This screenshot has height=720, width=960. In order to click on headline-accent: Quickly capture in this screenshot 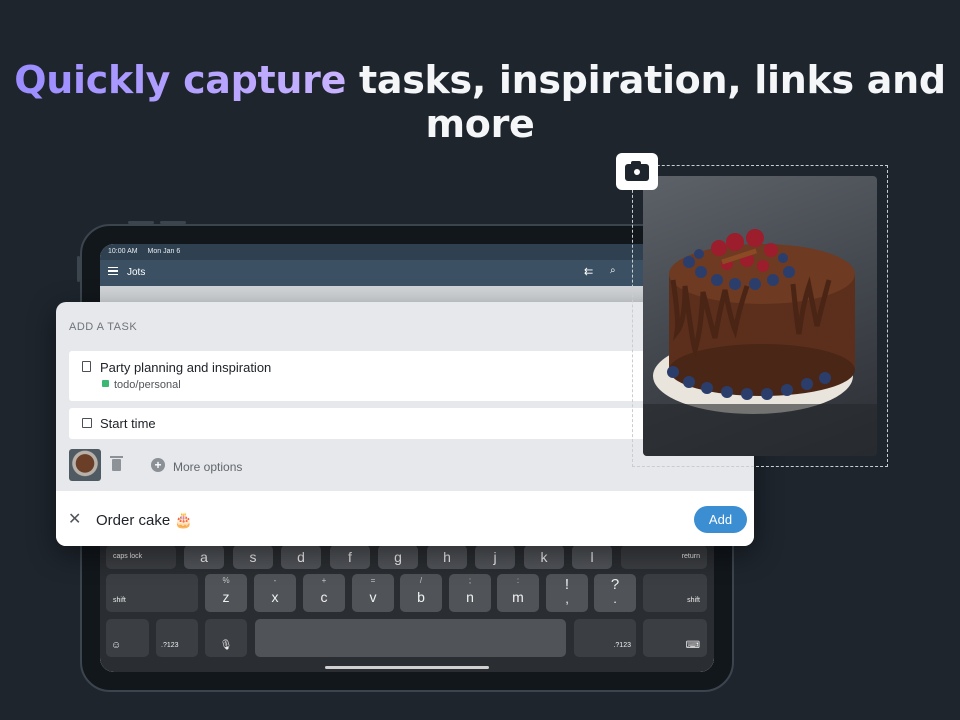, I will do `click(180, 80)`.